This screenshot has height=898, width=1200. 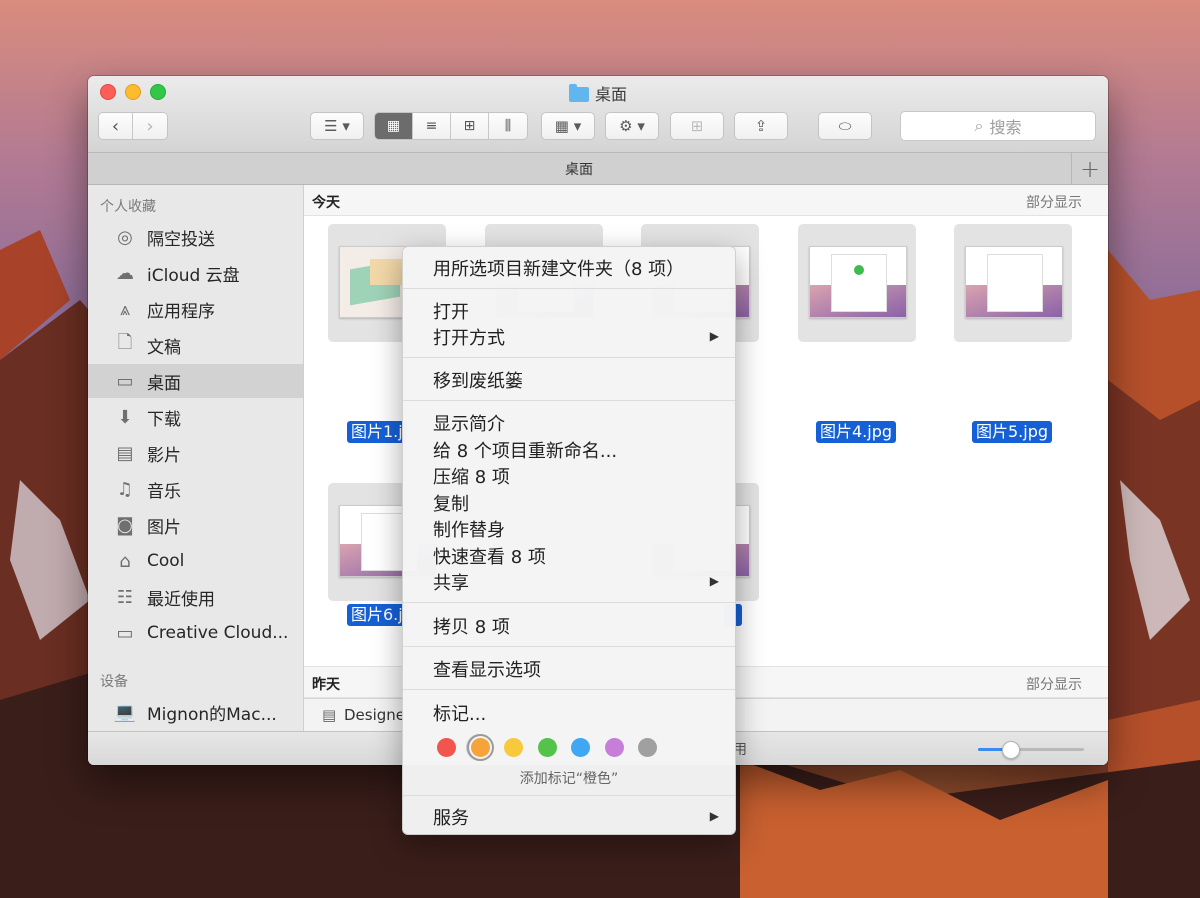 I want to click on list-view-button: ≡, so click(x=432, y=126).